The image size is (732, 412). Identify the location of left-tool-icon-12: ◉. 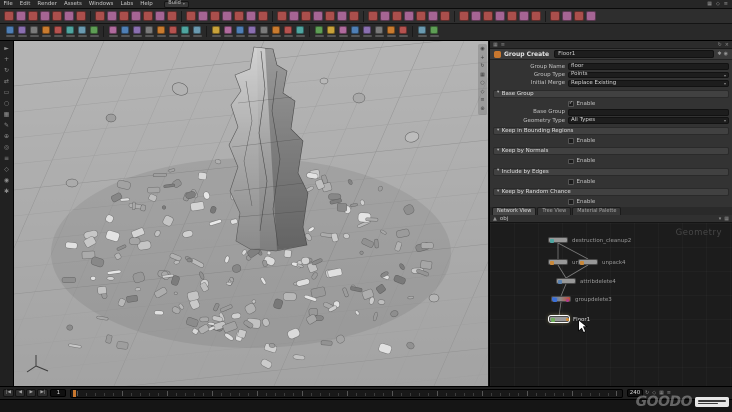
(6, 181).